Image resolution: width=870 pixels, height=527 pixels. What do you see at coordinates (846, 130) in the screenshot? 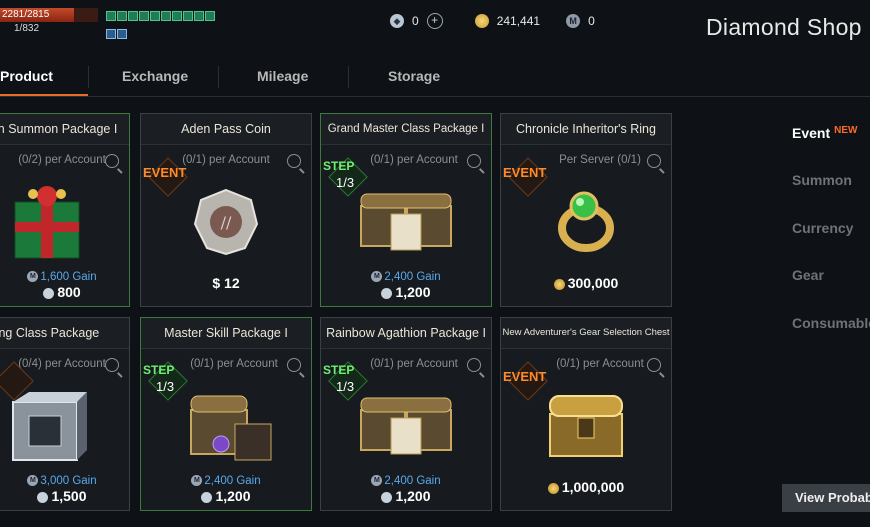
I see `new-badge: NEW` at bounding box center [846, 130].